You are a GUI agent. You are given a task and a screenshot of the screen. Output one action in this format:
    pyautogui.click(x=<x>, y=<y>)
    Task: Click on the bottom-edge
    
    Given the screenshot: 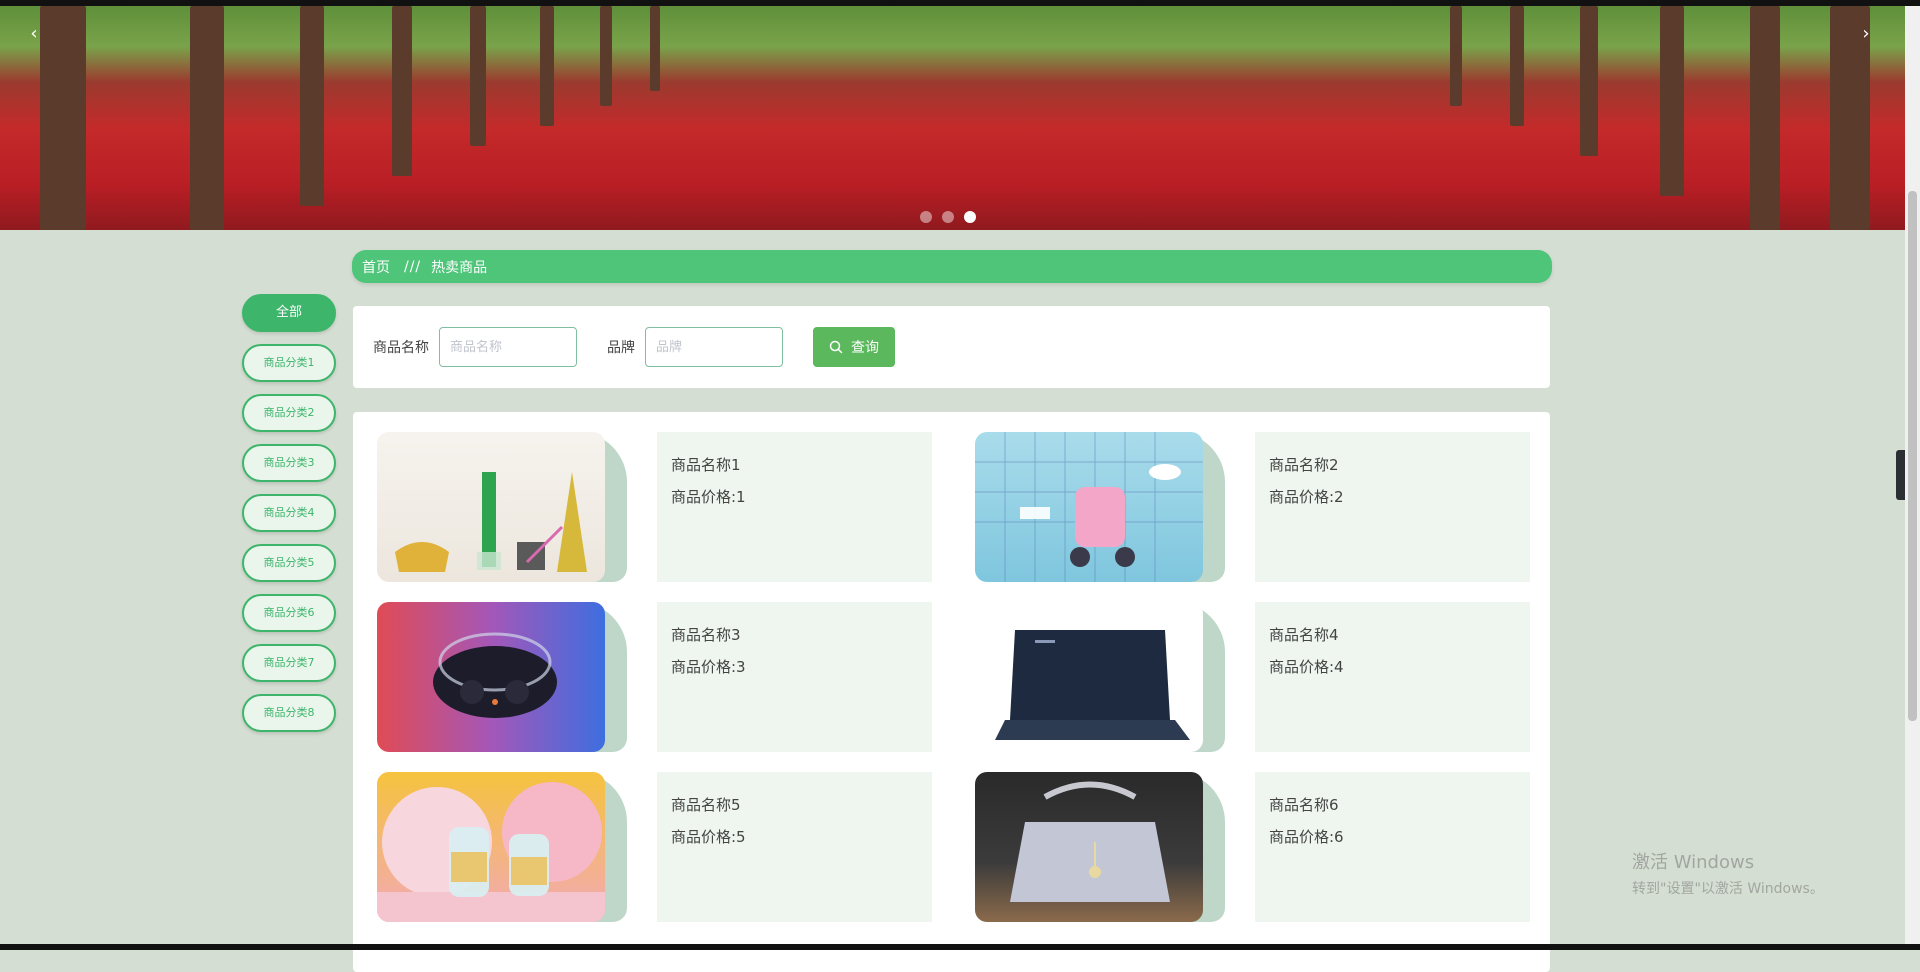 What is the action you would take?
    pyautogui.click(x=960, y=947)
    